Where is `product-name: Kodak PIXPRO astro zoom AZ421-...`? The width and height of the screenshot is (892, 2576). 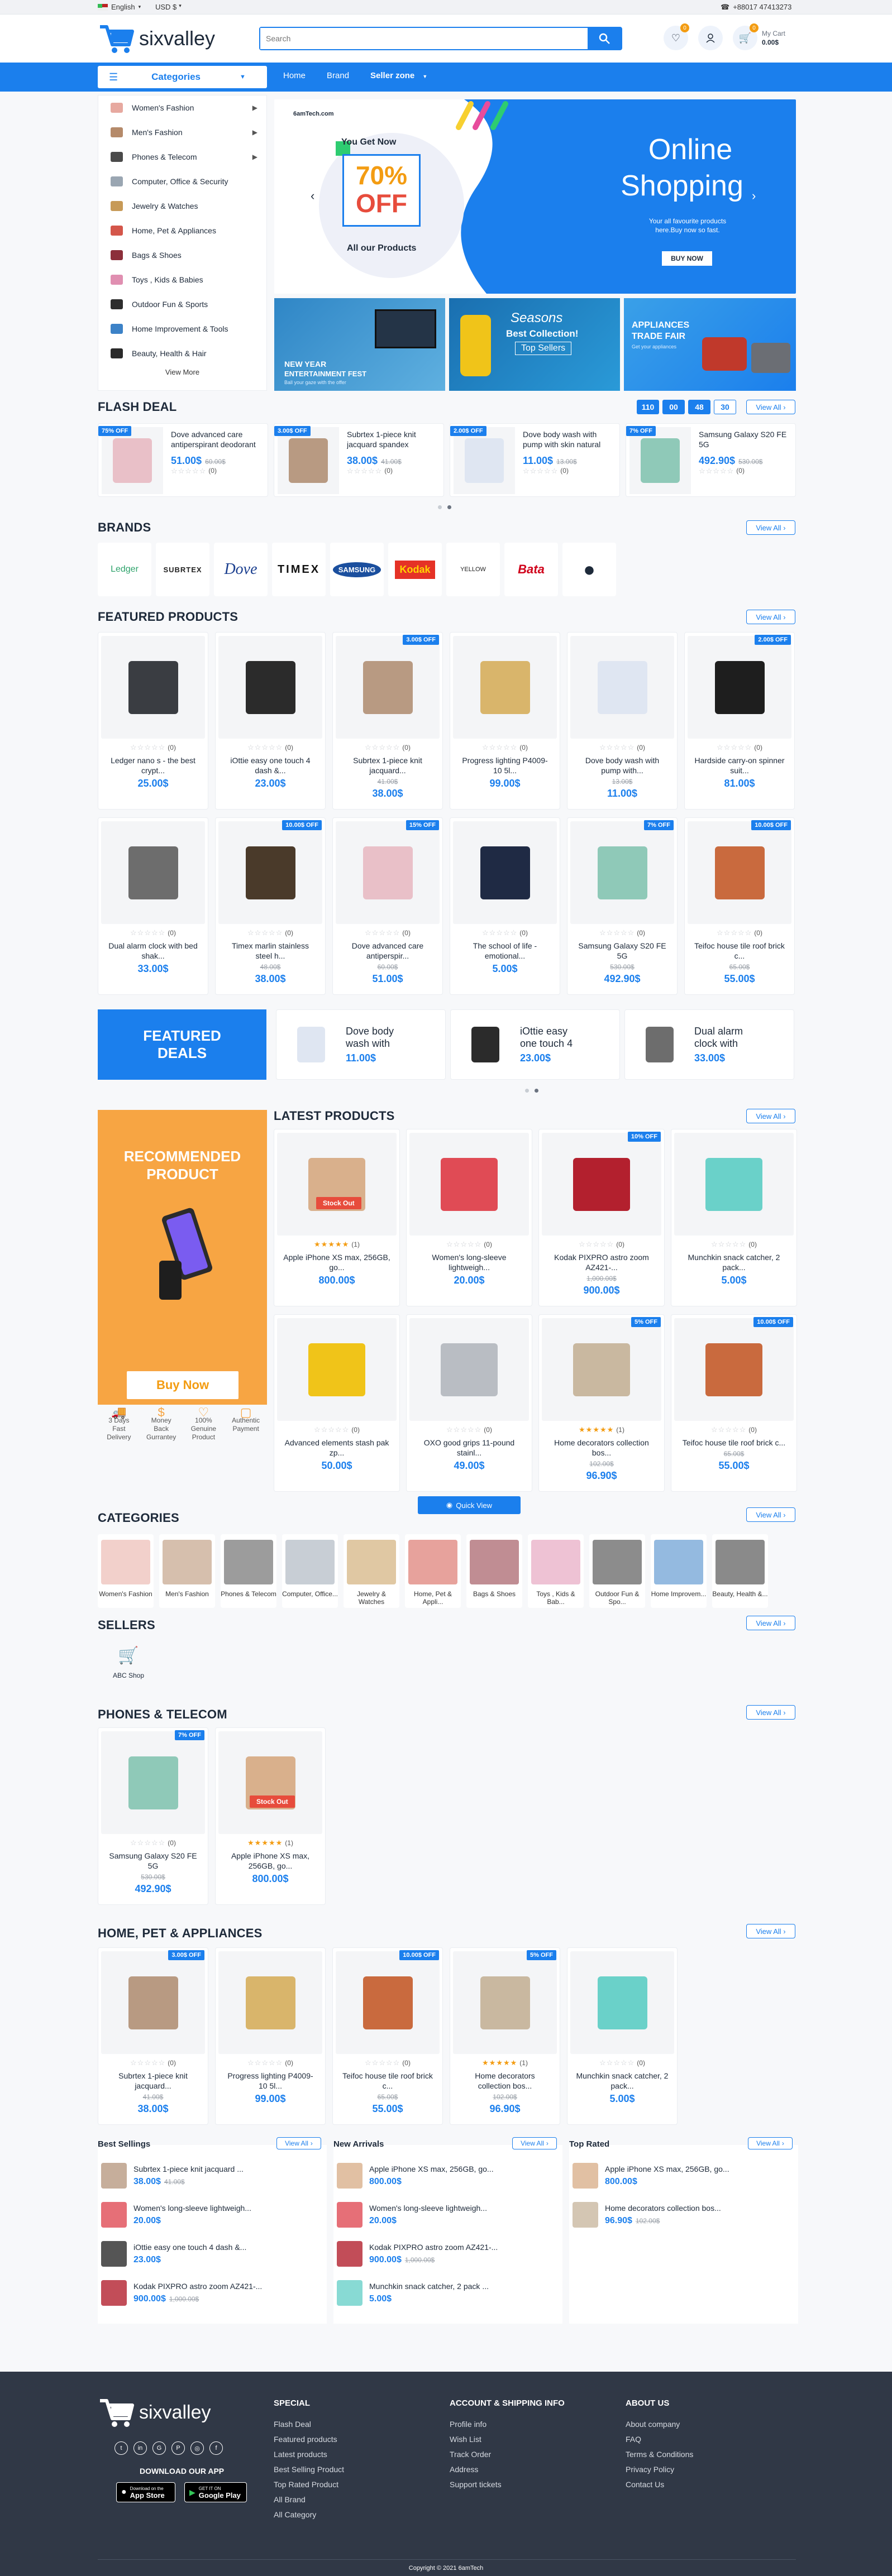
product-name: Kodak PIXPRO astro zoom AZ421-... is located at coordinates (601, 1262).